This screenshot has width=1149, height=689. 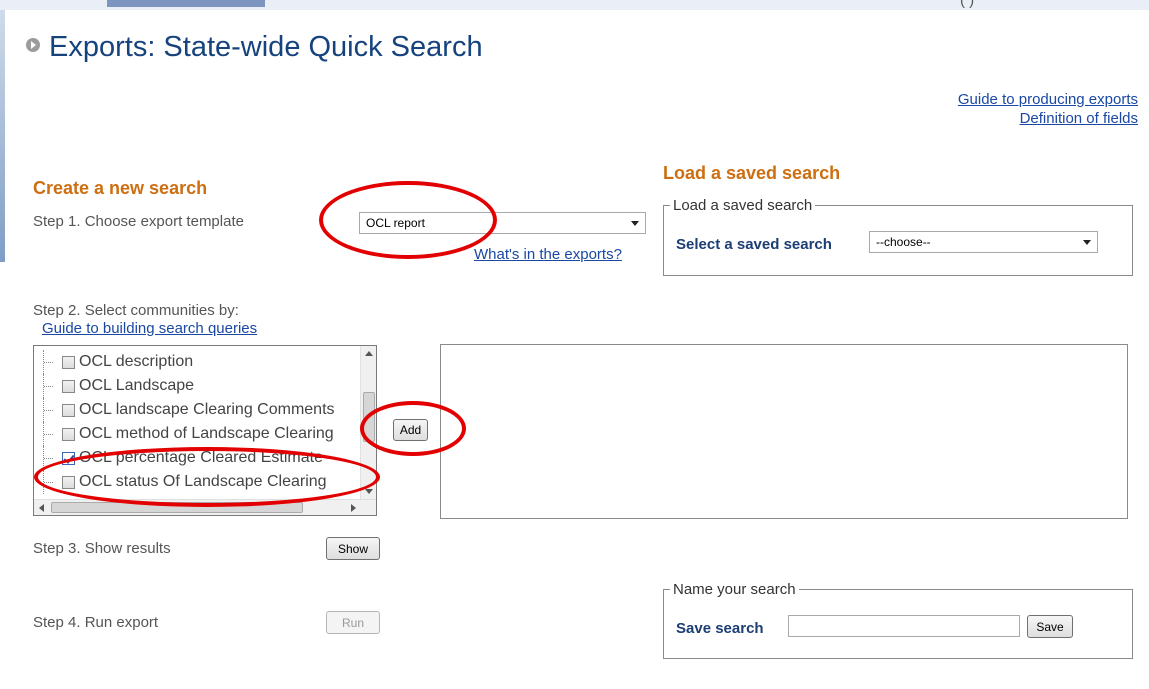 I want to click on scroll-left-arrow-icon, so click(x=41, y=508).